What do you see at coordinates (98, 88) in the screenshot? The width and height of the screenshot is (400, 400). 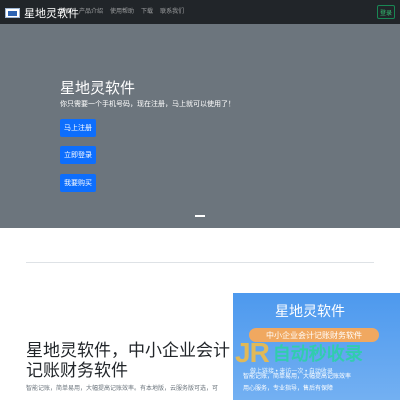 I see `hero-title: 星地灵软件` at bounding box center [98, 88].